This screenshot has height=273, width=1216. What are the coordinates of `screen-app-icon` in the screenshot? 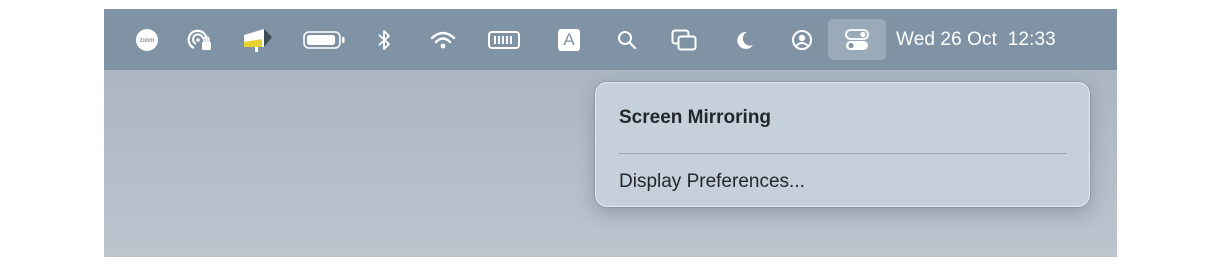 It's located at (258, 39).